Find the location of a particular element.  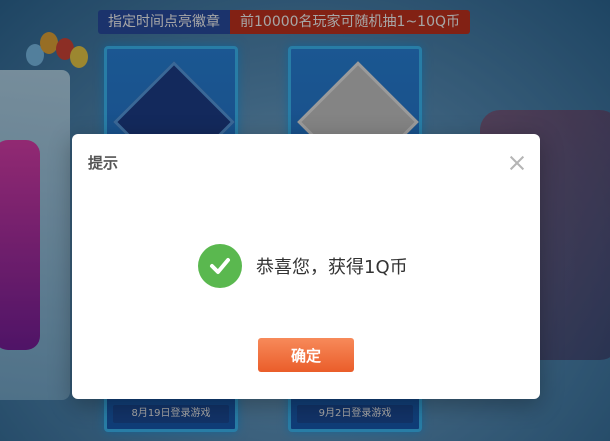

message-row: 恭喜您，获得1Q币 is located at coordinates (303, 266).